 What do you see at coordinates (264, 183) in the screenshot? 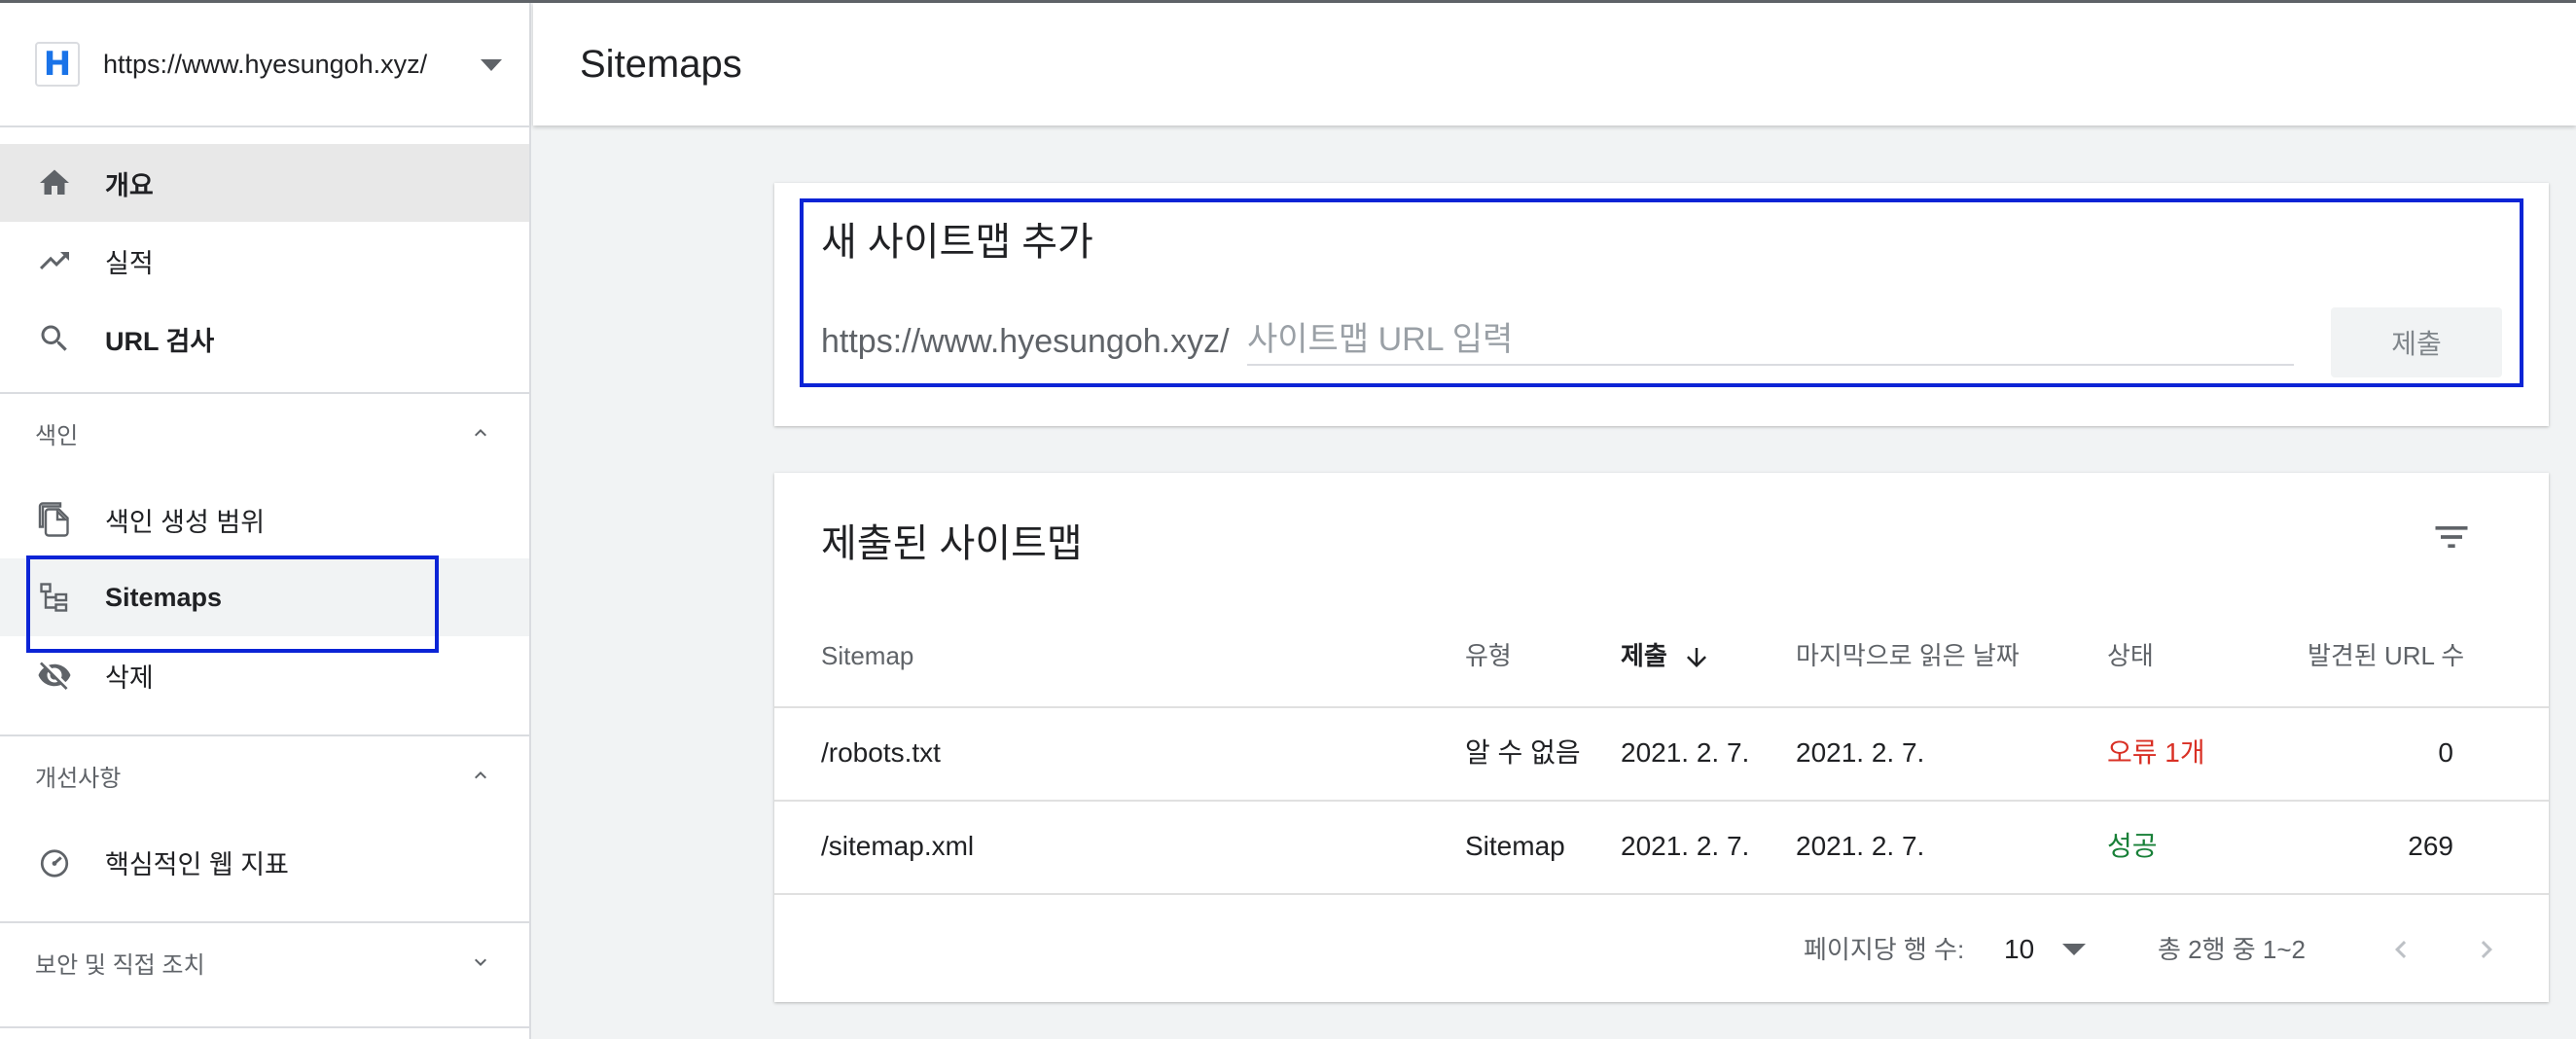
I see `sidebar-item-overview: 개요` at bounding box center [264, 183].